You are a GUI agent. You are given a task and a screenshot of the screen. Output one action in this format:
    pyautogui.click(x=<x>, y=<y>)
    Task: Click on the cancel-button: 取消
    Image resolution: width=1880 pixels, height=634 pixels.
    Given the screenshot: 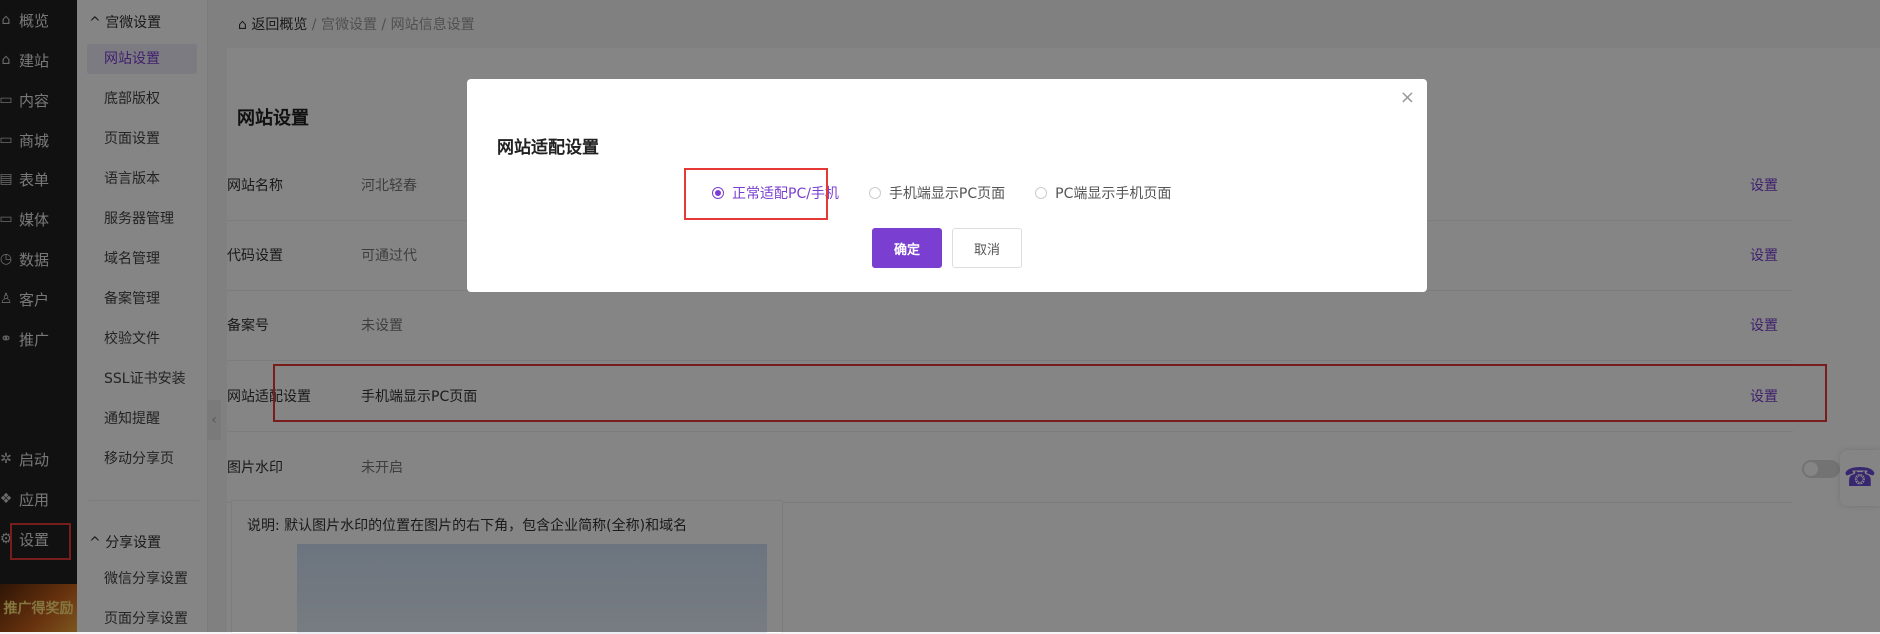 What is the action you would take?
    pyautogui.click(x=987, y=248)
    